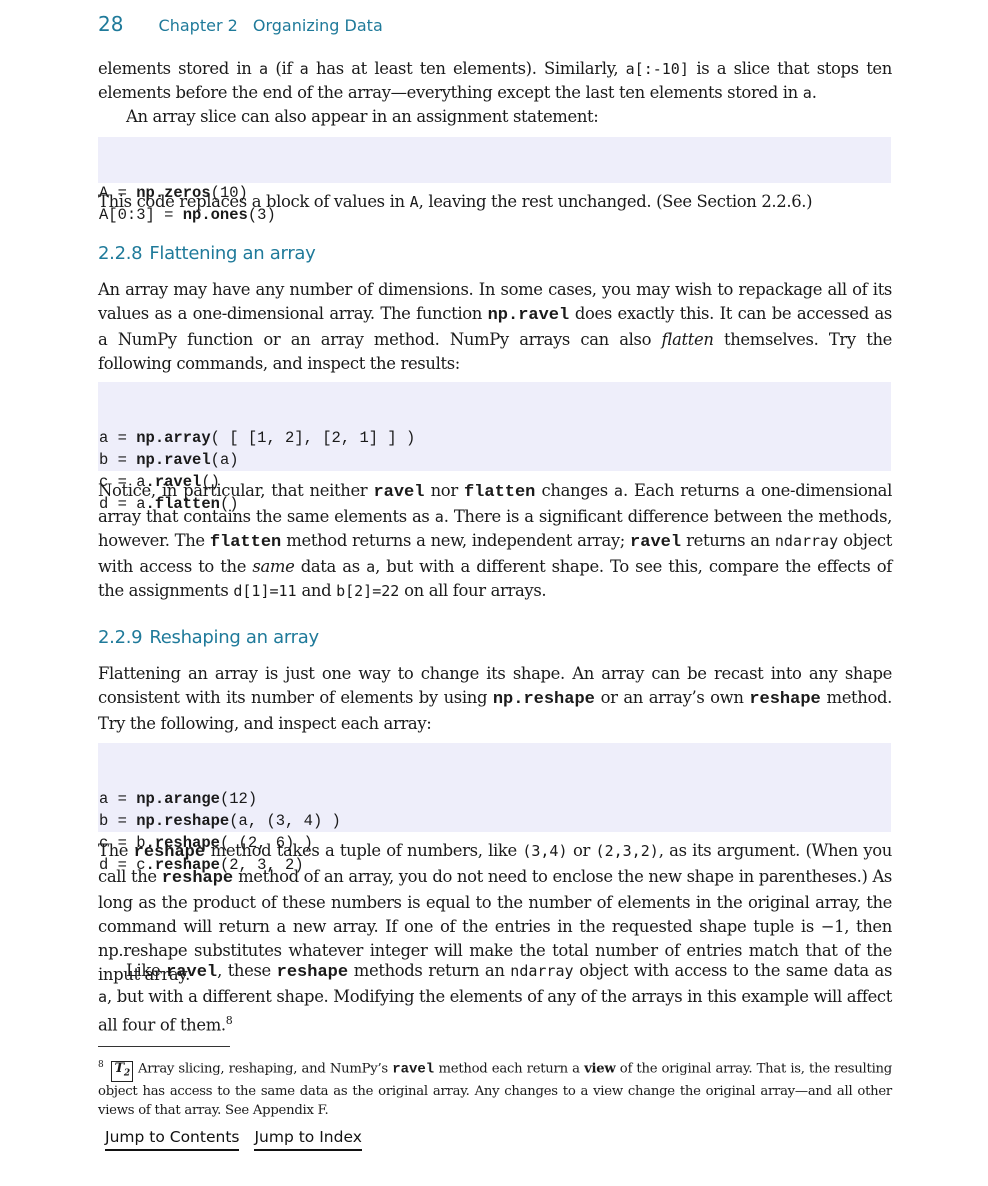  What do you see at coordinates (169, 460) in the screenshot?
I see `code-line: b = np.ravel(a)` at bounding box center [169, 460].